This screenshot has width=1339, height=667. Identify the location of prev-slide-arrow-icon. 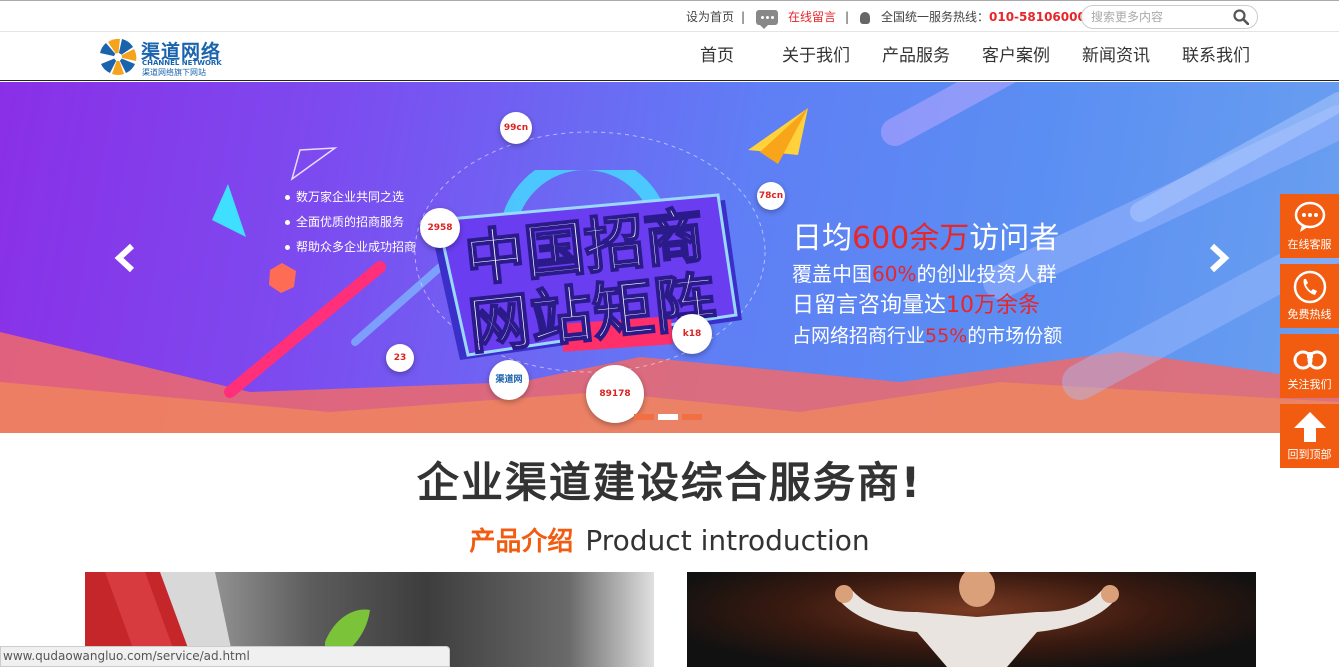
(125, 258).